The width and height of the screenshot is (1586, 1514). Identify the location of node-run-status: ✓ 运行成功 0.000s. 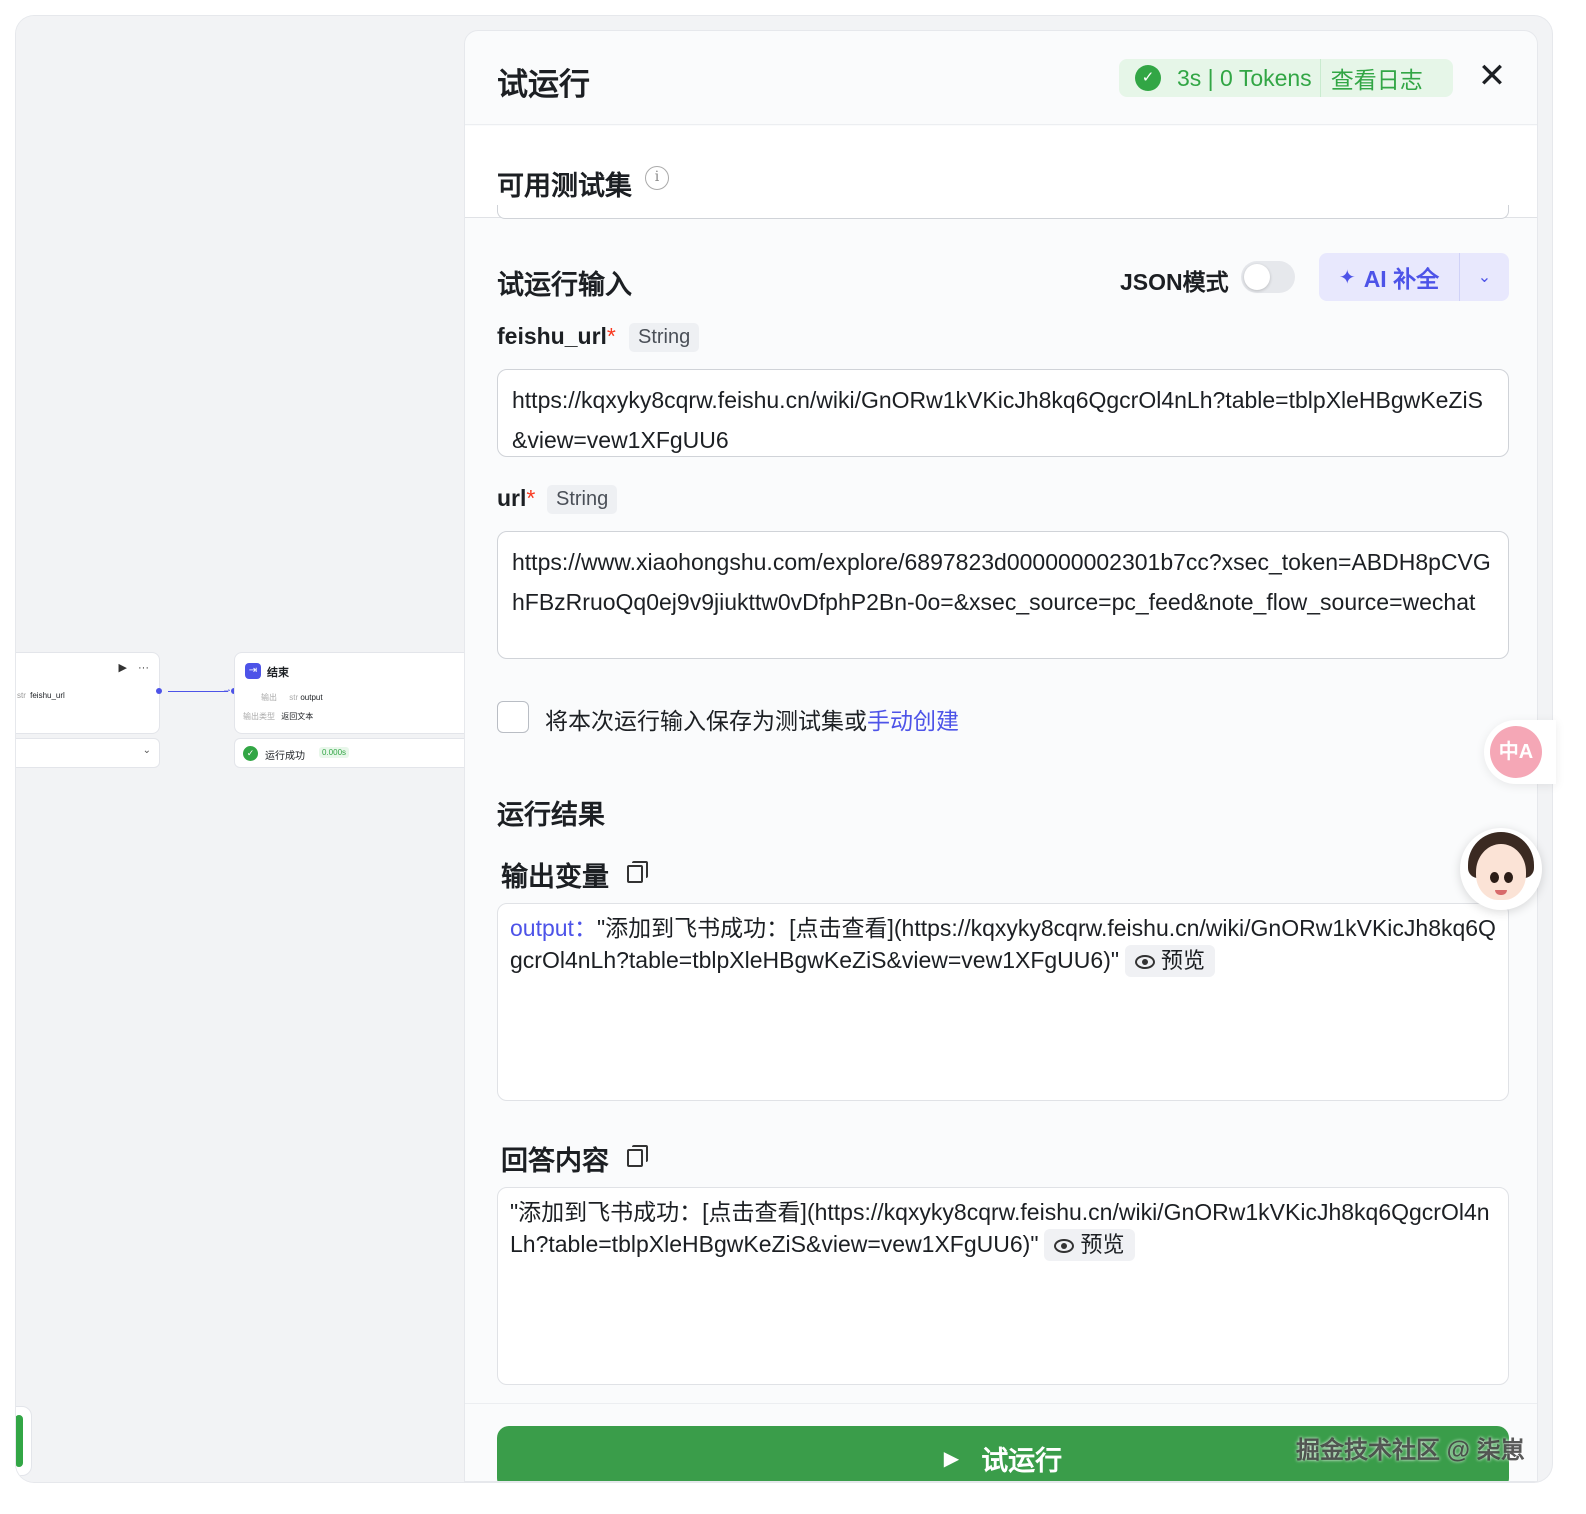
(354, 753).